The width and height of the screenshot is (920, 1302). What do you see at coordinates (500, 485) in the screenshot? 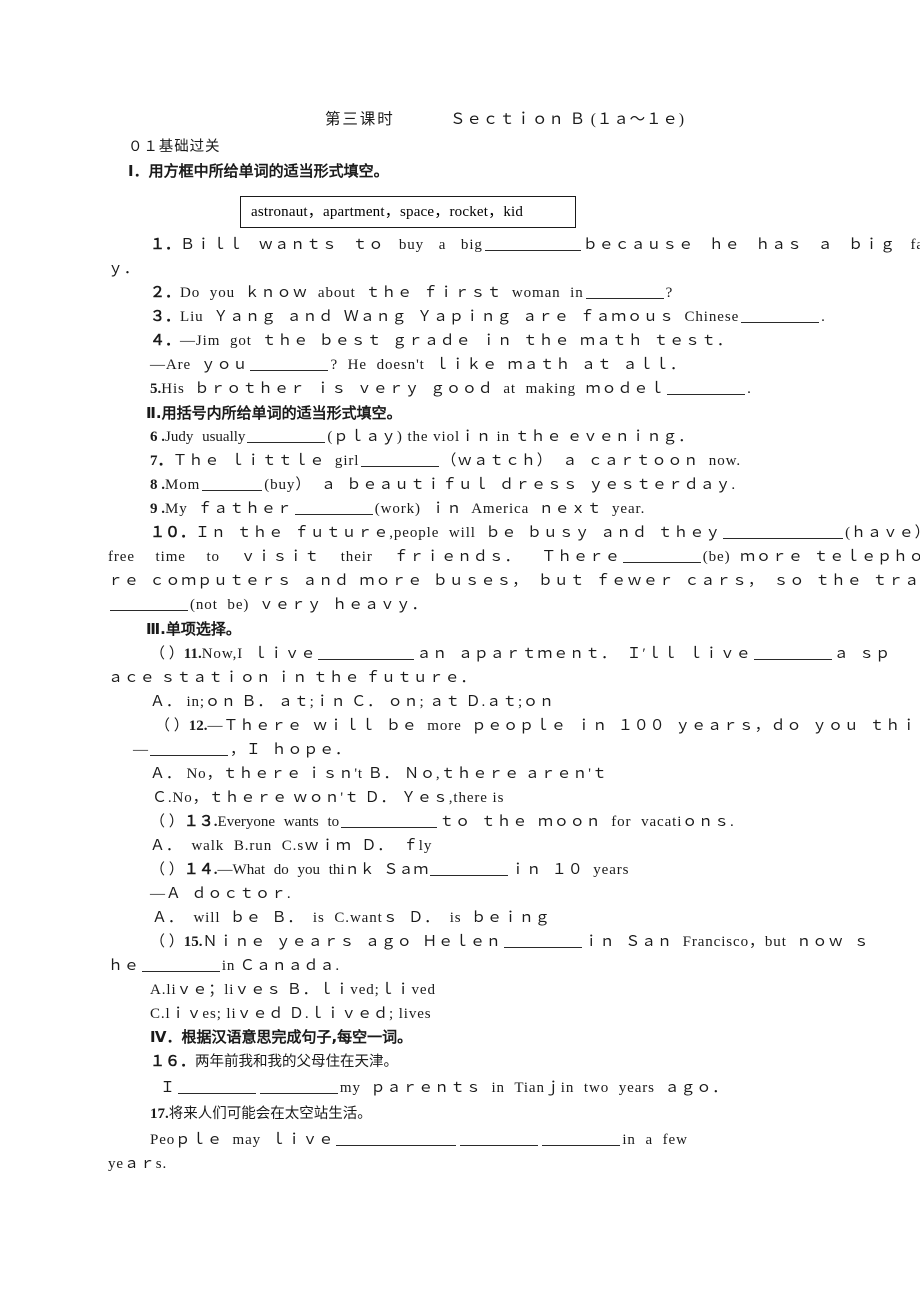
I see `question-8-text-b: (buy） ａ ｂｅａｕｔｉｆｕｌ ｄｒｅｓｓ ｙｅｓｔｅｒｄａｙ.` at bounding box center [500, 485].